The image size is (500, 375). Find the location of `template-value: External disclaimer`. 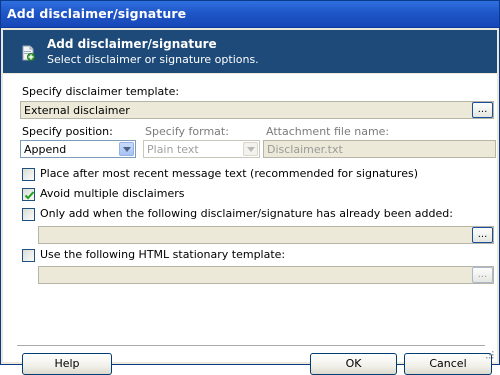

template-value: External disclaimer is located at coordinates (77, 110).